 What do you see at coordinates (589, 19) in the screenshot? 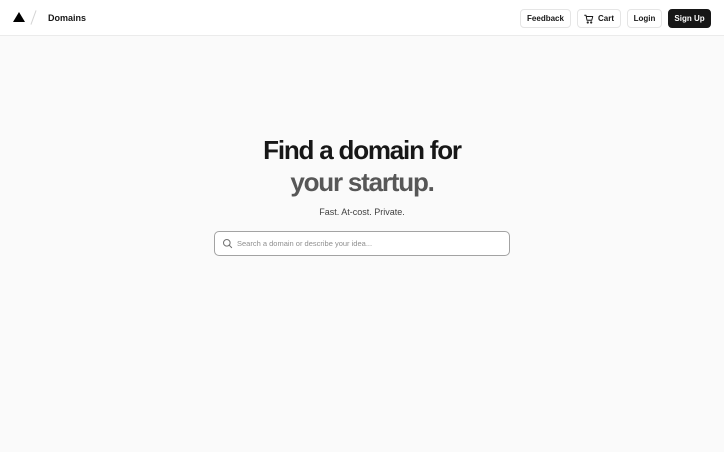
I see `cart-icon` at bounding box center [589, 19].